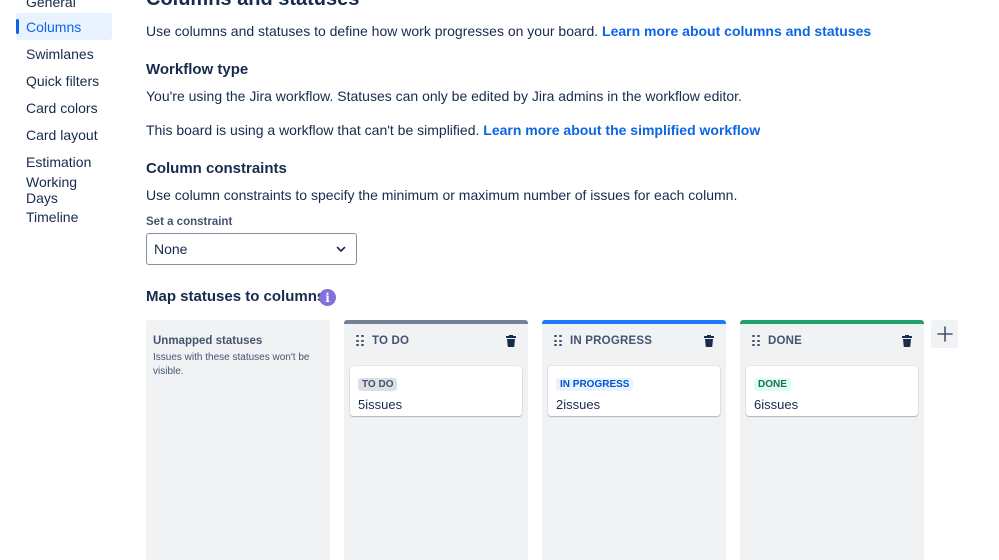 This screenshot has width=999, height=560. What do you see at coordinates (736, 31) in the screenshot?
I see `columns-statuses-help-link: Learn more about columns and statuses` at bounding box center [736, 31].